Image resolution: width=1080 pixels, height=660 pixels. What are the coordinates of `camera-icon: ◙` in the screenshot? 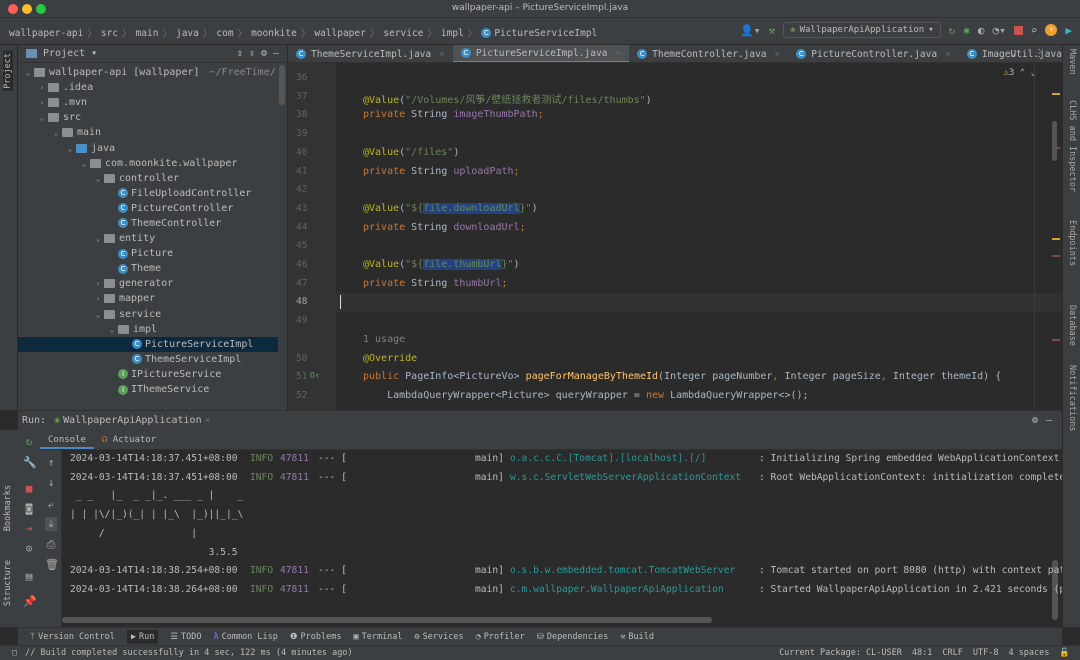 It's located at (29, 508).